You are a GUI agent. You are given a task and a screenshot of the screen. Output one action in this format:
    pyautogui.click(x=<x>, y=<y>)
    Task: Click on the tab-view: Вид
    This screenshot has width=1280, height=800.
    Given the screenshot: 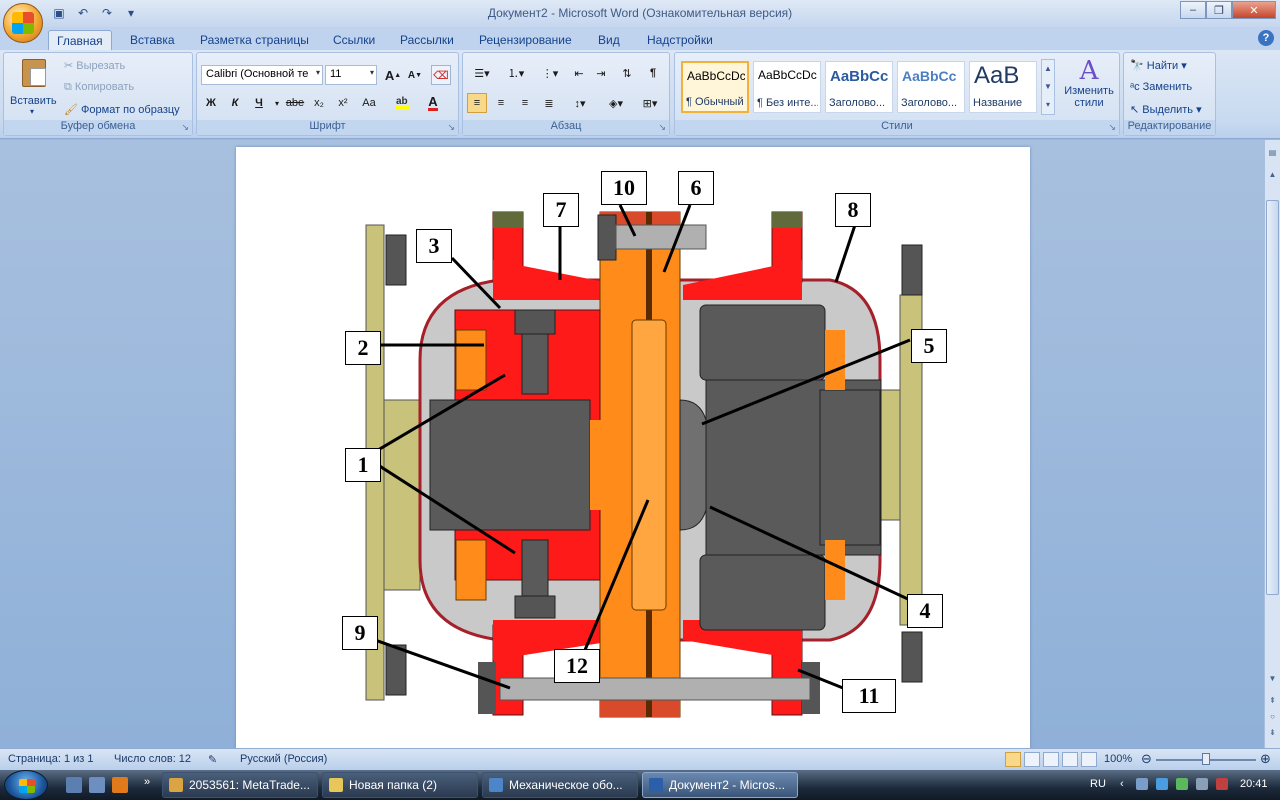 What is the action you would take?
    pyautogui.click(x=609, y=40)
    